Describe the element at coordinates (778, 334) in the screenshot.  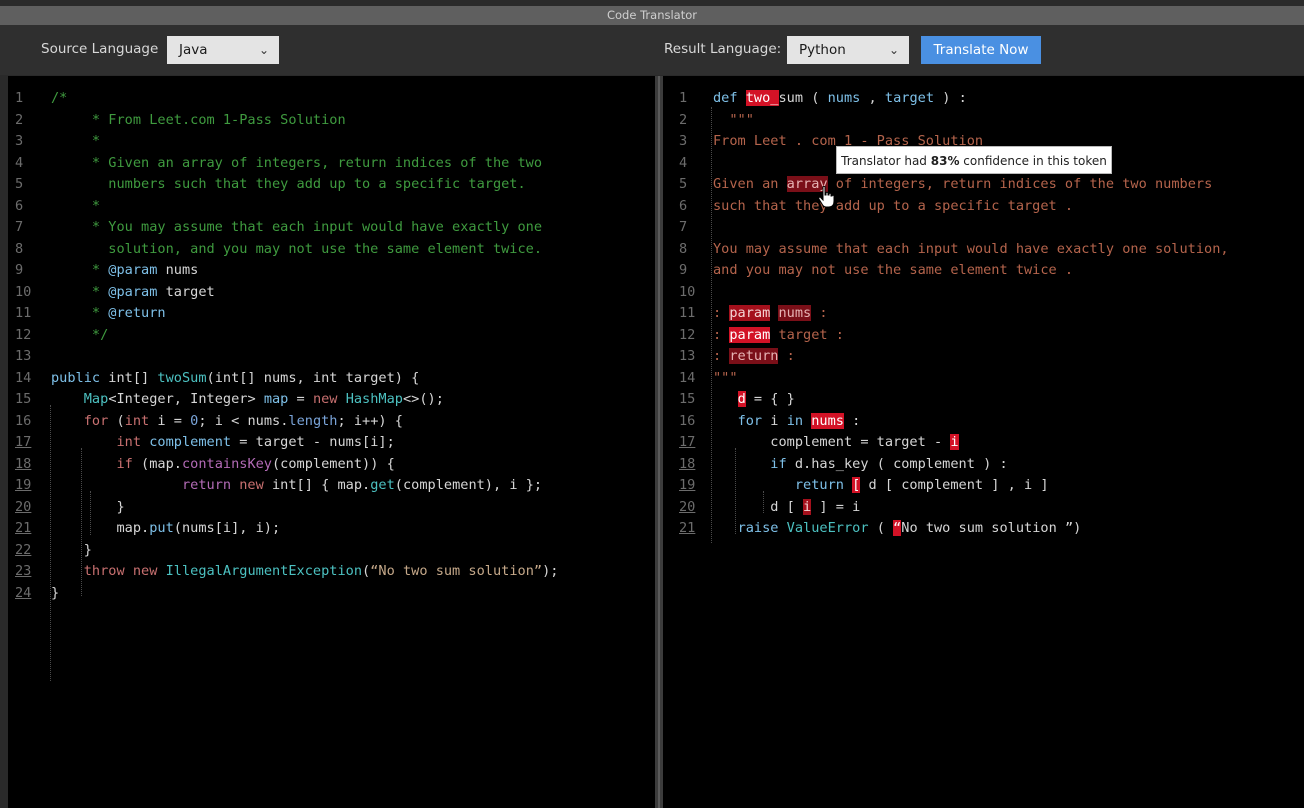
I see `code-line-text: : param target :` at that location.